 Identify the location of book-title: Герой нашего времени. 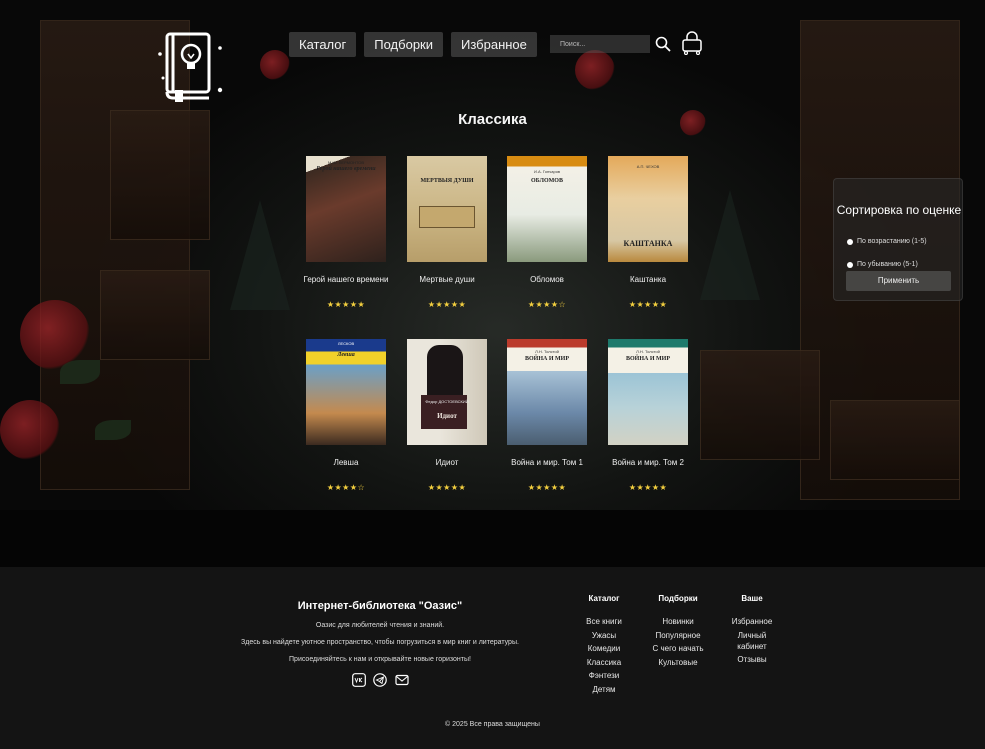
(346, 286).